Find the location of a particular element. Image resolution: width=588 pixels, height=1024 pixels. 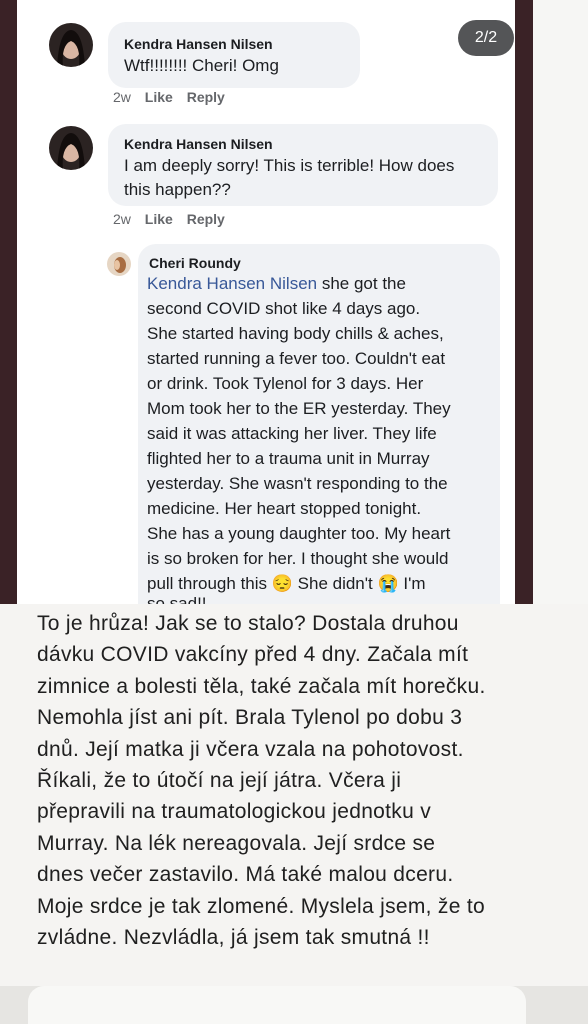

mention-link: Kendra Hansen Nilsen is located at coordinates (232, 283).